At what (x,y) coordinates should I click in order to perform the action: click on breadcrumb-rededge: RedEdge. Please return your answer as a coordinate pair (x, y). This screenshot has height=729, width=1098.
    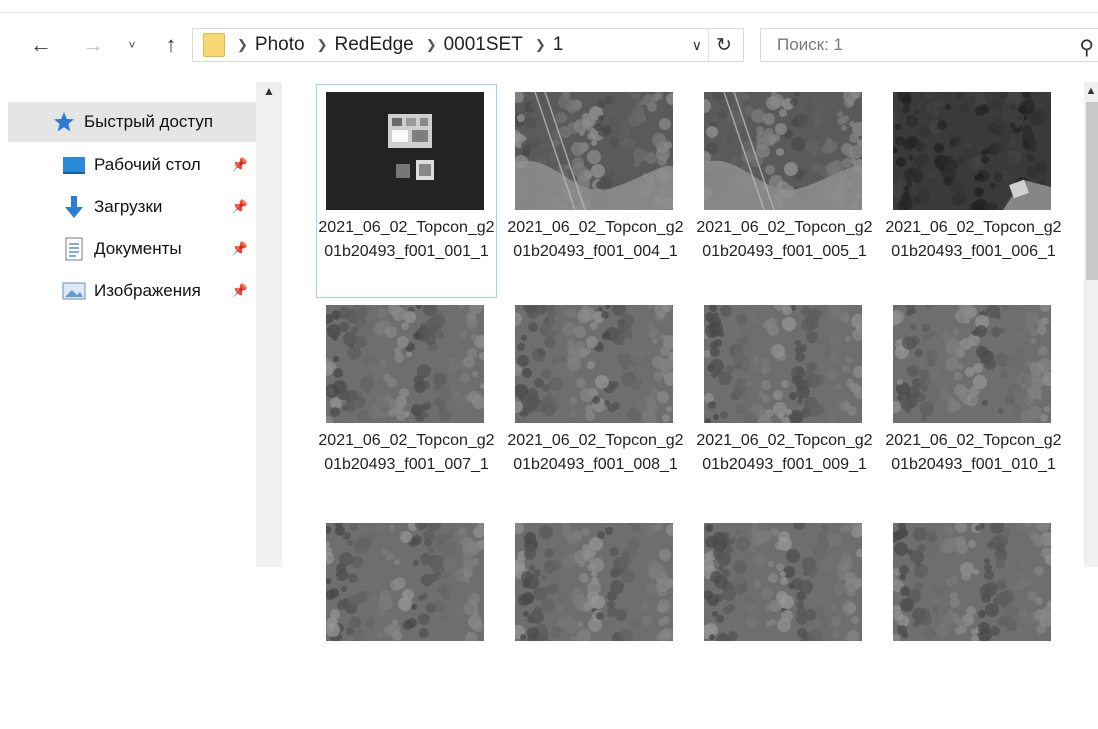
    Looking at the image, I should click on (373, 45).